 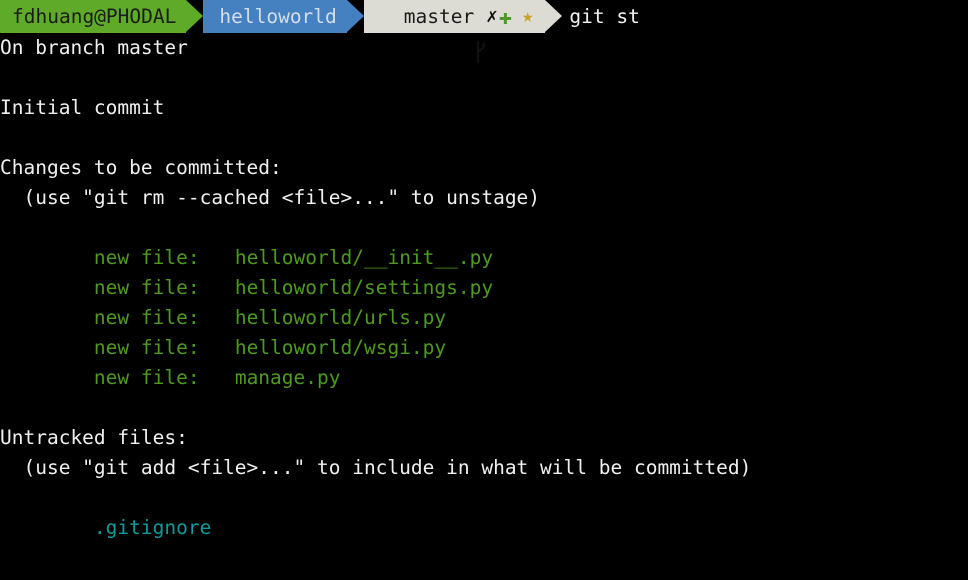 What do you see at coordinates (287, 377) in the screenshot?
I see `file-path-label: manage.py` at bounding box center [287, 377].